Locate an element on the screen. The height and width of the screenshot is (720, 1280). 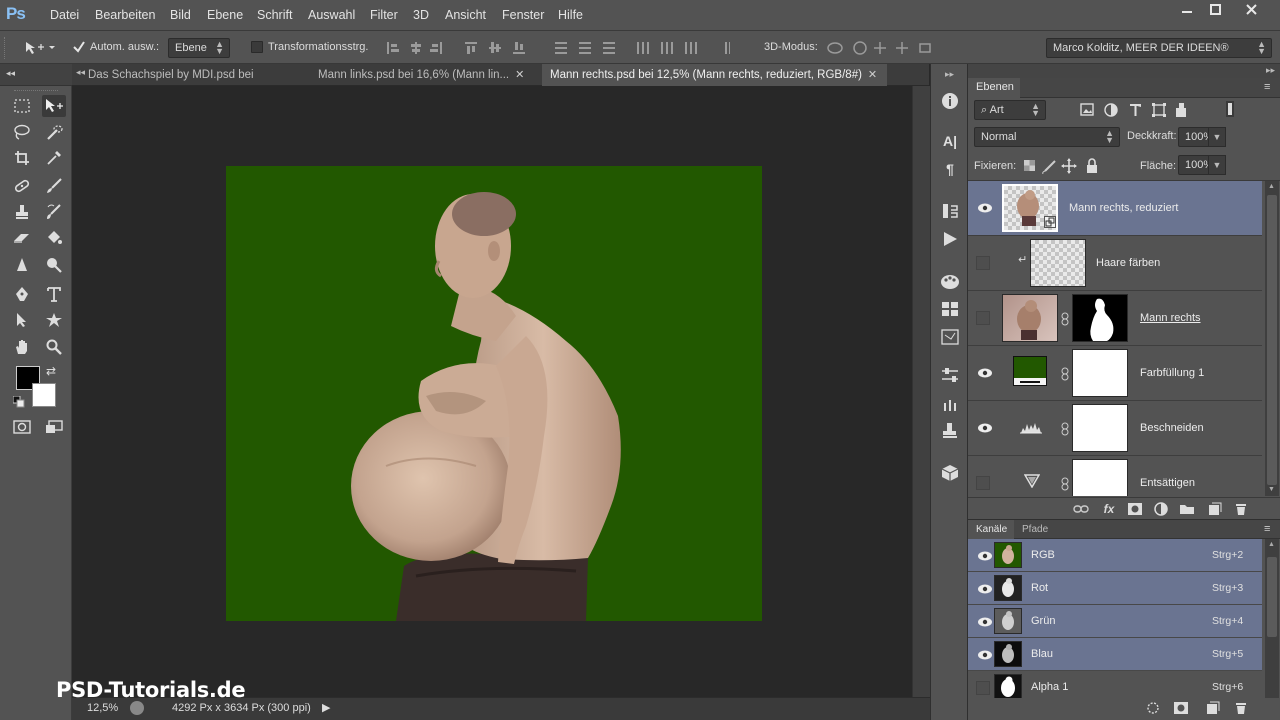
load-selection-icon is located at coordinates (1153, 708).